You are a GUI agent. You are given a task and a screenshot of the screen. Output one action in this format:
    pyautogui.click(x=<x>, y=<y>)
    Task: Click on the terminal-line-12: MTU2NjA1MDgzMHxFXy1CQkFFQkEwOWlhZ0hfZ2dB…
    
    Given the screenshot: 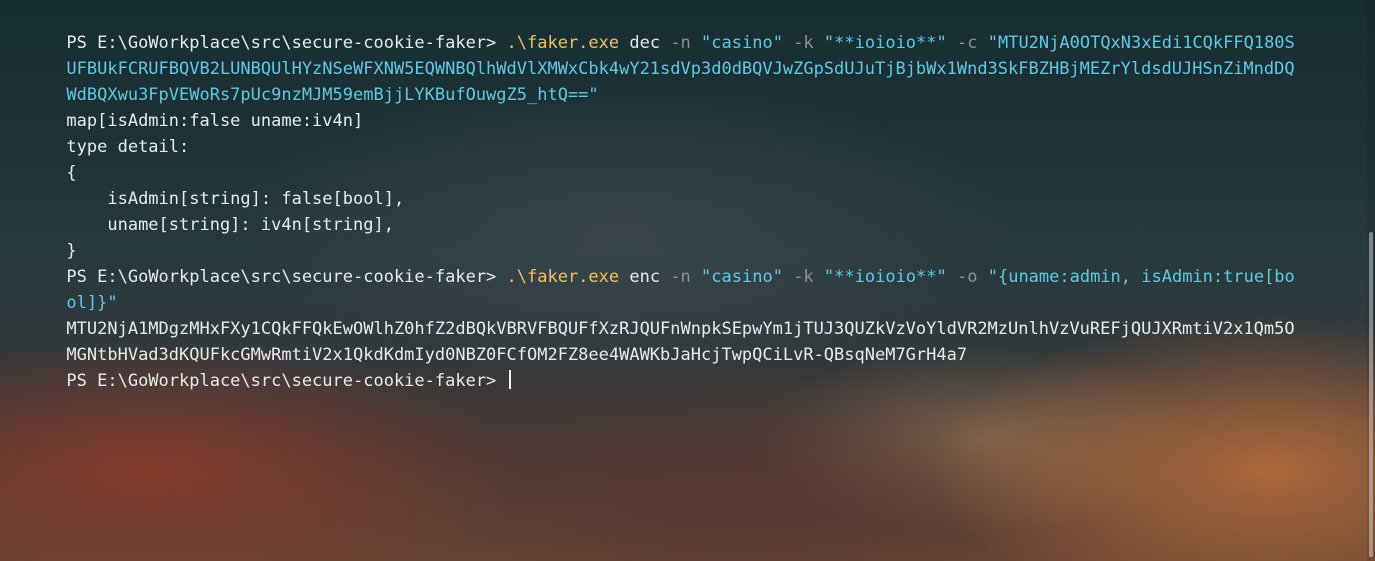 What is the action you would take?
    pyautogui.click(x=686, y=314)
    